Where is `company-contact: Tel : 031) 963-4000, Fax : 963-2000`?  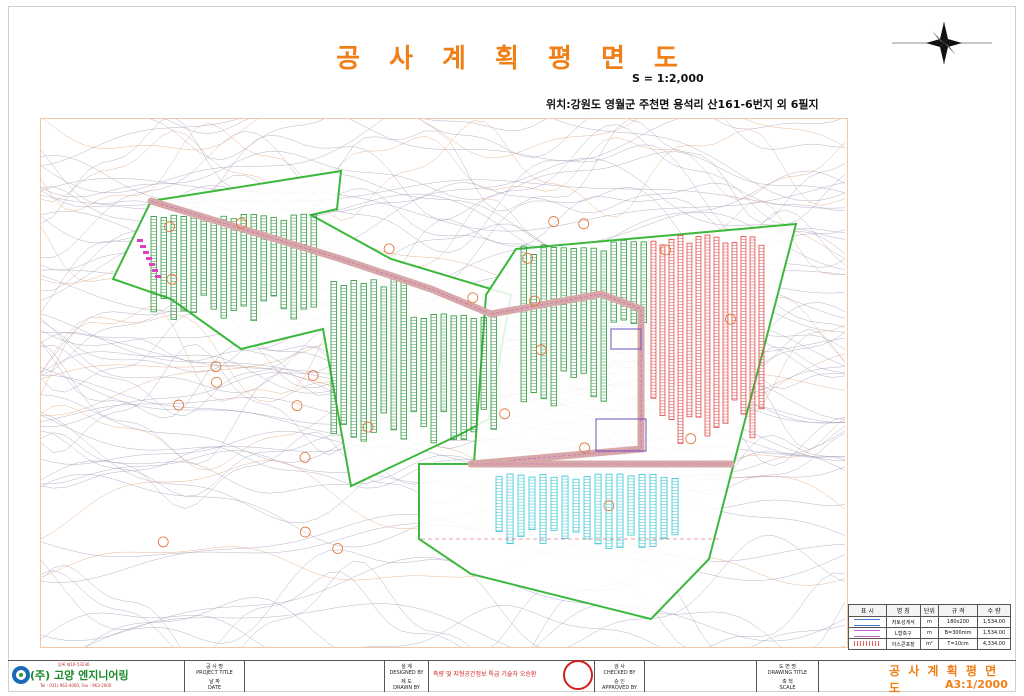 company-contact: Tel : 031) 963-4000, Fax : 963-2000 is located at coordinates (76, 685).